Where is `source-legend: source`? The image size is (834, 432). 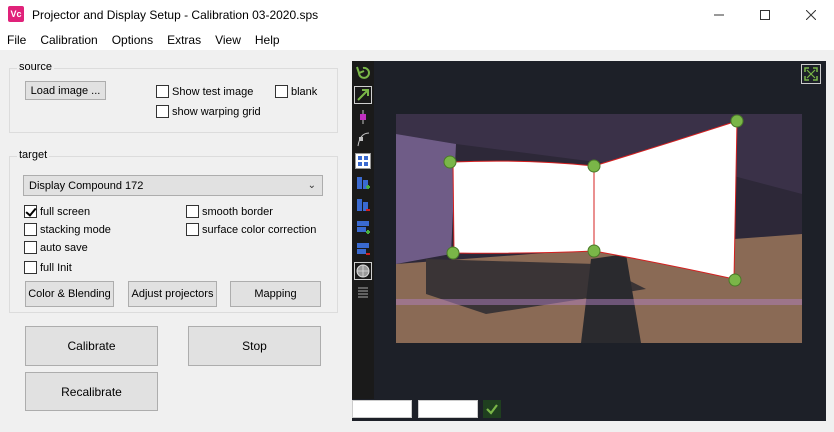
source-legend: source is located at coordinates (36, 67).